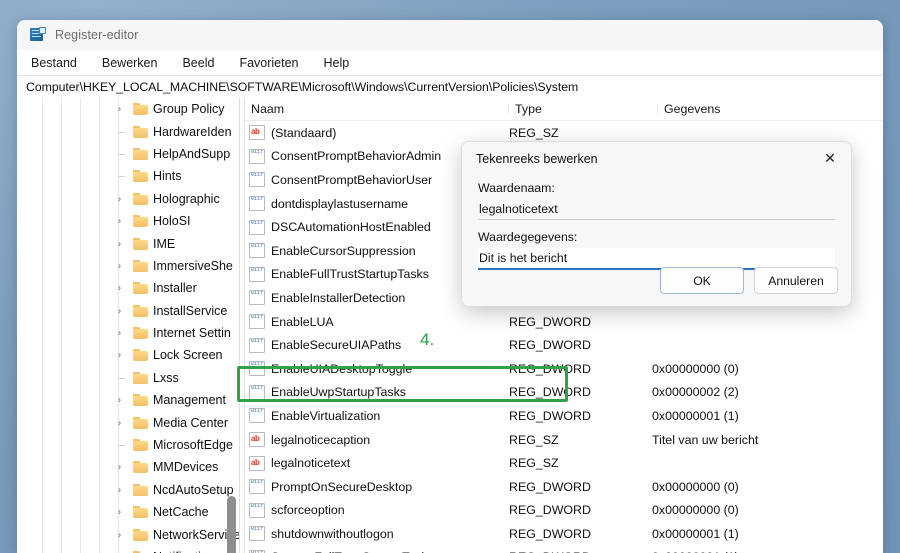  Describe the element at coordinates (796, 280) in the screenshot. I see `cancel-button: Annuleren` at that location.